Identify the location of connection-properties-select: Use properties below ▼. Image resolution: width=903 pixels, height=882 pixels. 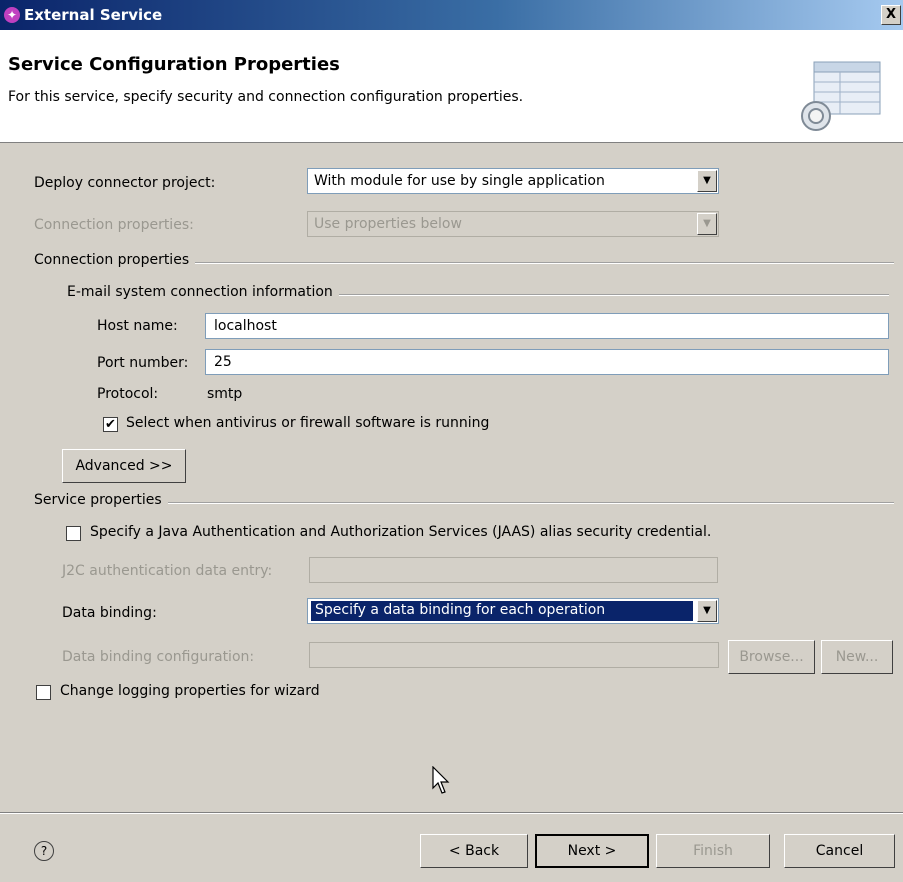
(513, 224).